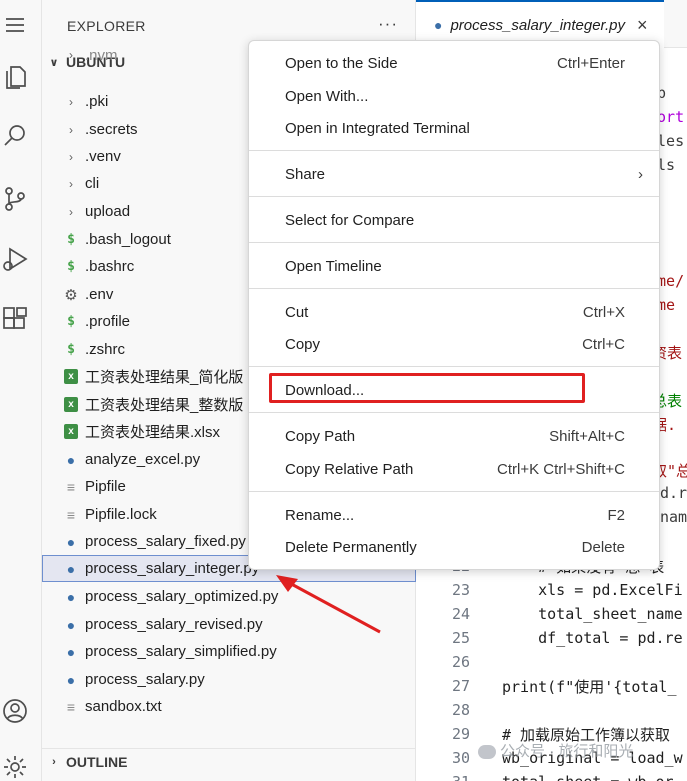 The width and height of the screenshot is (687, 781). What do you see at coordinates (591, 63) in the screenshot?
I see `menu-item-shortcut: Ctrl+Enter` at bounding box center [591, 63].